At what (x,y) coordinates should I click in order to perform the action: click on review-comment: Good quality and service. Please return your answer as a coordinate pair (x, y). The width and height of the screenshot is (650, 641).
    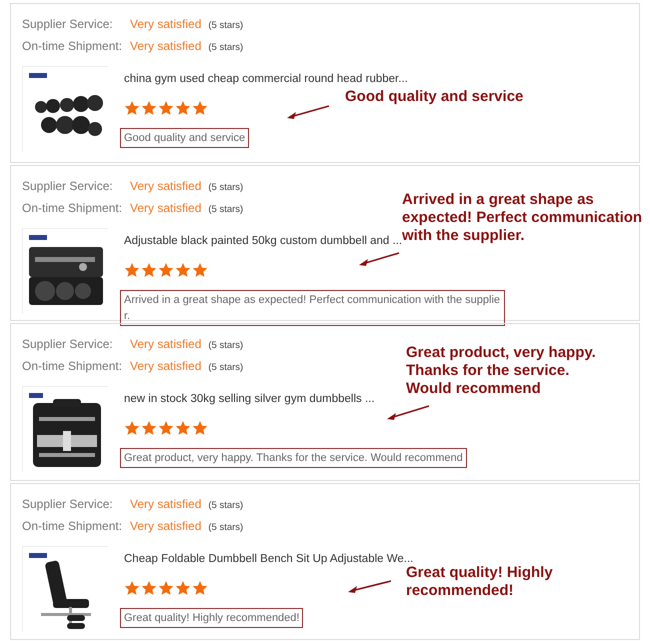
    Looking at the image, I should click on (185, 138).